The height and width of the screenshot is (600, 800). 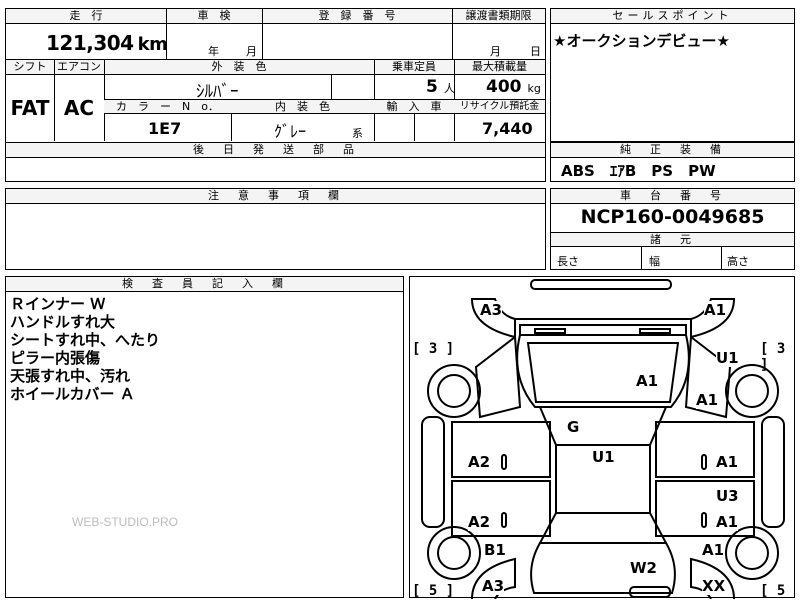 I want to click on inspector-line: ピラー内張傷, so click(x=55, y=358).